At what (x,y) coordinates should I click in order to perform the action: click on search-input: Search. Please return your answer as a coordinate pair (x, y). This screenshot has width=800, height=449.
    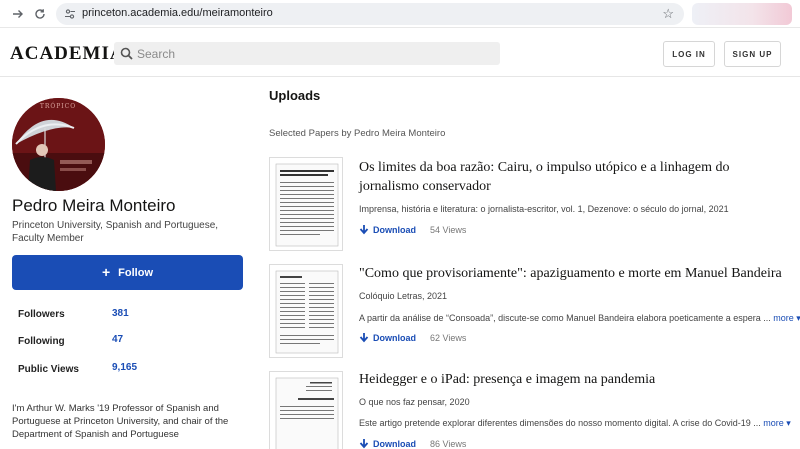
    Looking at the image, I should click on (307, 53).